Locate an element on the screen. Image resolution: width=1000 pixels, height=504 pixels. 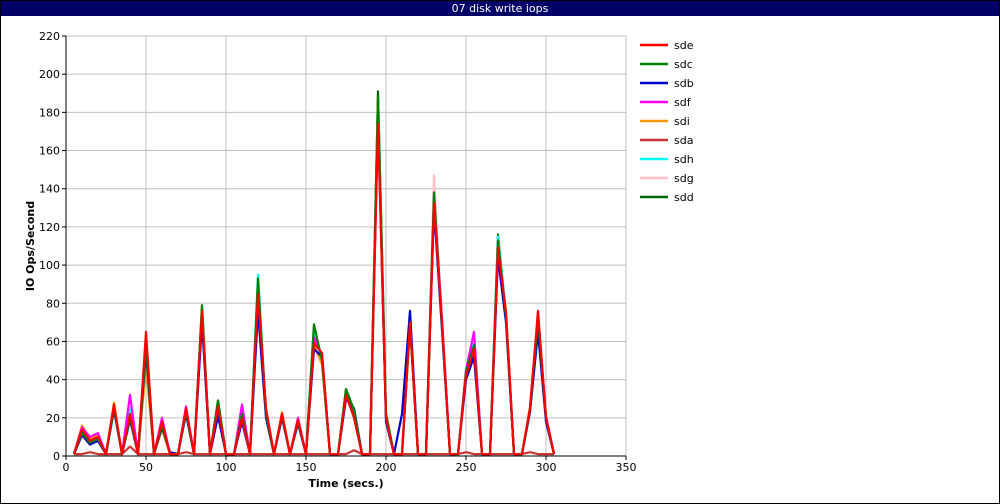
y-tick-label: 160 is located at coordinates (49, 151).